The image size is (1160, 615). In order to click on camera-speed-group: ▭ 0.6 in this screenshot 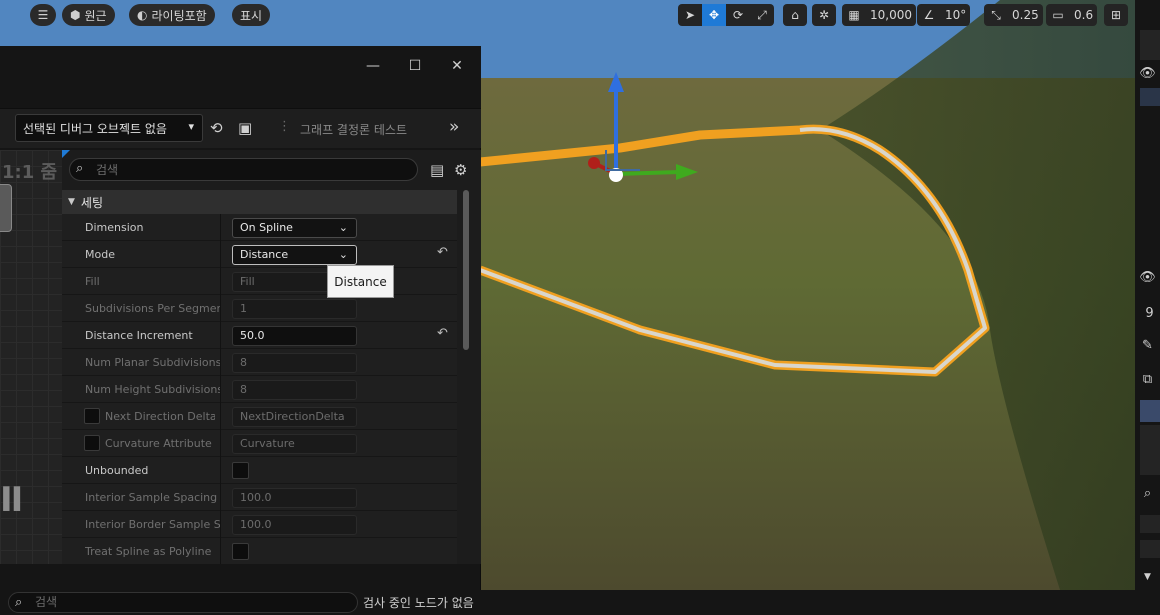, I will do `click(1072, 15)`.